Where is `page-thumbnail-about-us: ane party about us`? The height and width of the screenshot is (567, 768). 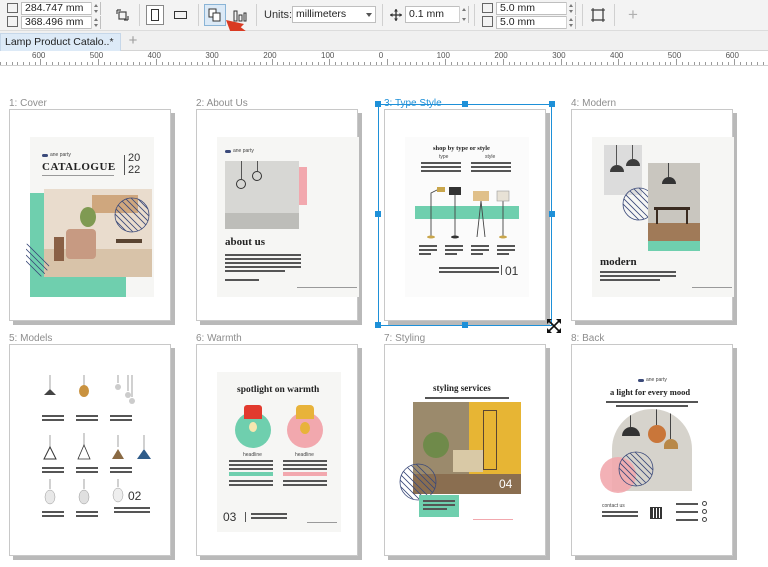 page-thumbnail-about-us: ane party about us is located at coordinates (277, 215).